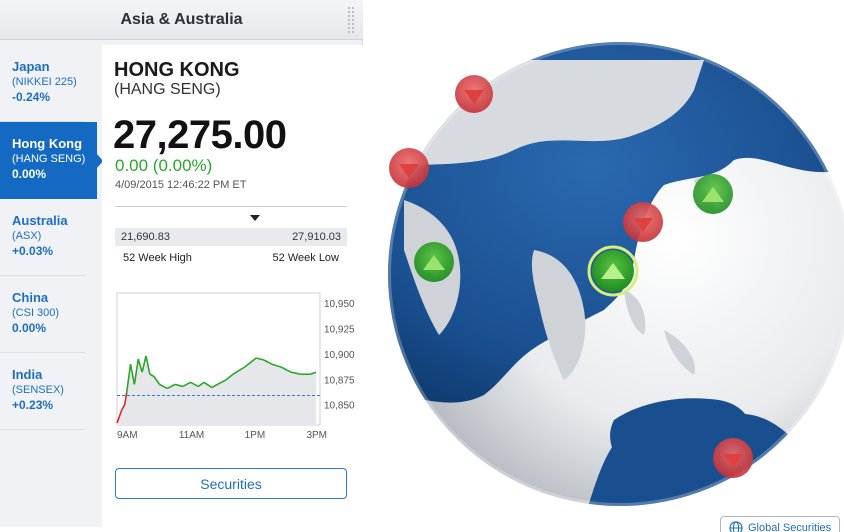  What do you see at coordinates (31, 97) in the screenshot?
I see `market-change: -0.24%` at bounding box center [31, 97].